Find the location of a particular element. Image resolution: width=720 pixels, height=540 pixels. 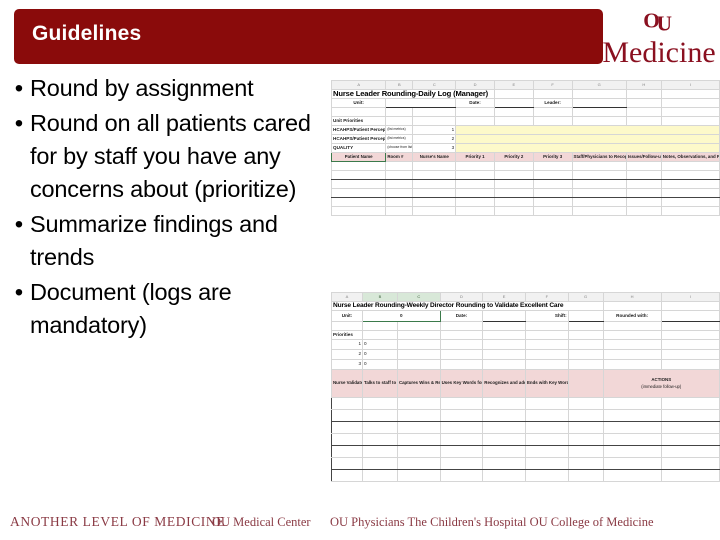

rounded-with-input is located at coordinates (690, 316).